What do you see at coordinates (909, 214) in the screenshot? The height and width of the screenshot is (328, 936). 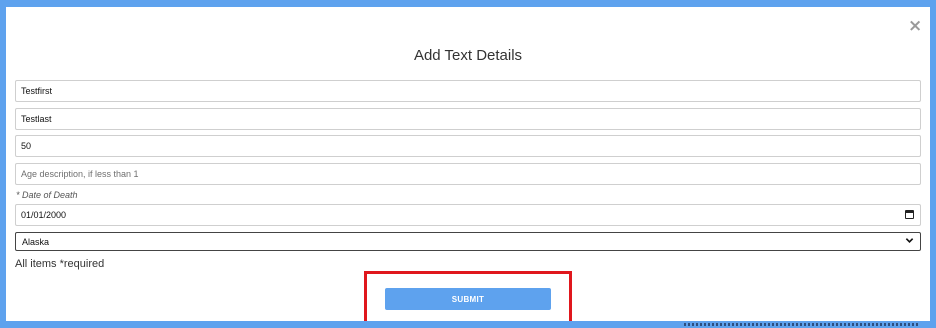 I see `calendar-icon` at bounding box center [909, 214].